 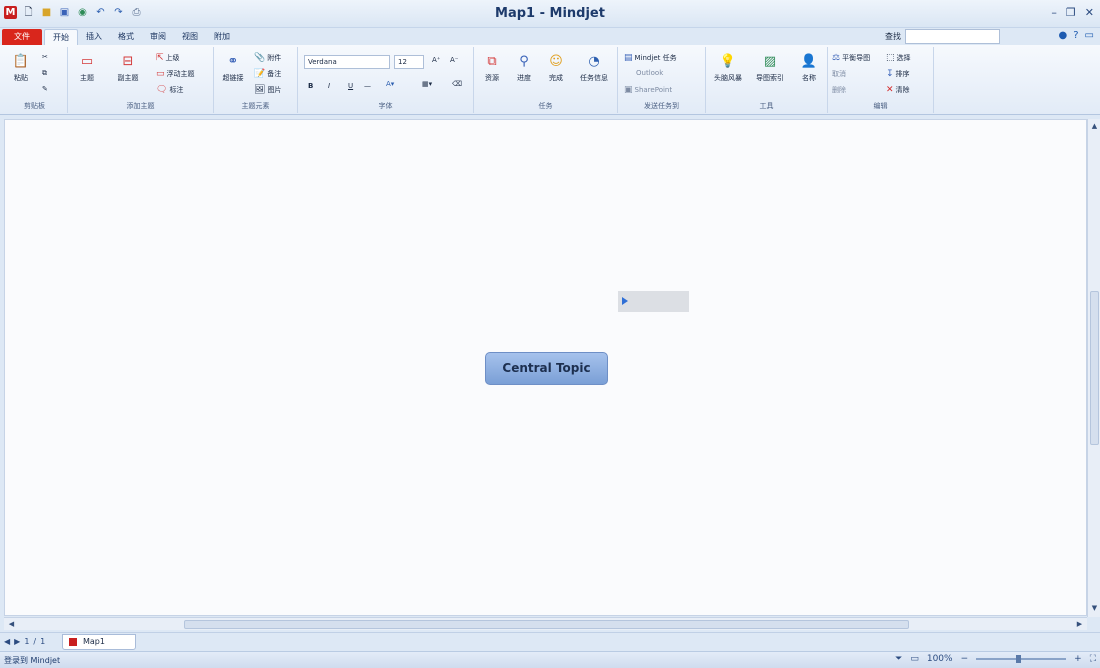 What do you see at coordinates (87, 68) in the screenshot?
I see `topic-button: ▭ 主题` at bounding box center [87, 68].